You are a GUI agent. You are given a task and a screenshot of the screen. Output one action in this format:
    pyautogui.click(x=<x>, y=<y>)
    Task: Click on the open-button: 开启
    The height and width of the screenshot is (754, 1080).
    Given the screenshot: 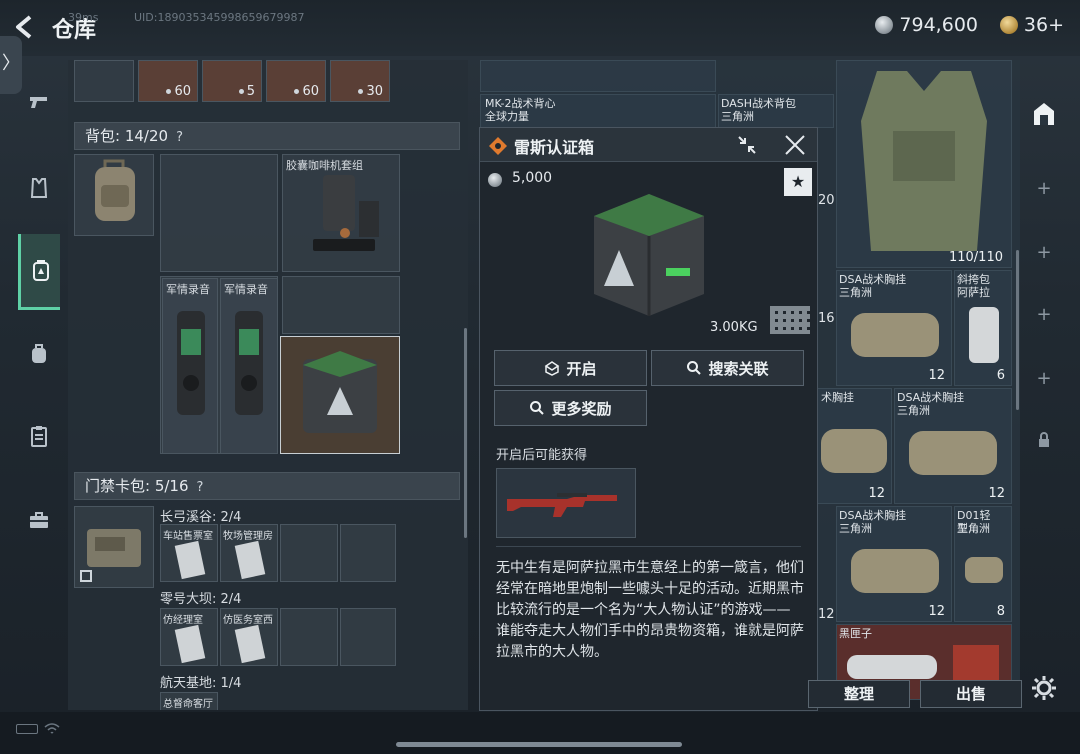 What is the action you would take?
    pyautogui.click(x=570, y=368)
    